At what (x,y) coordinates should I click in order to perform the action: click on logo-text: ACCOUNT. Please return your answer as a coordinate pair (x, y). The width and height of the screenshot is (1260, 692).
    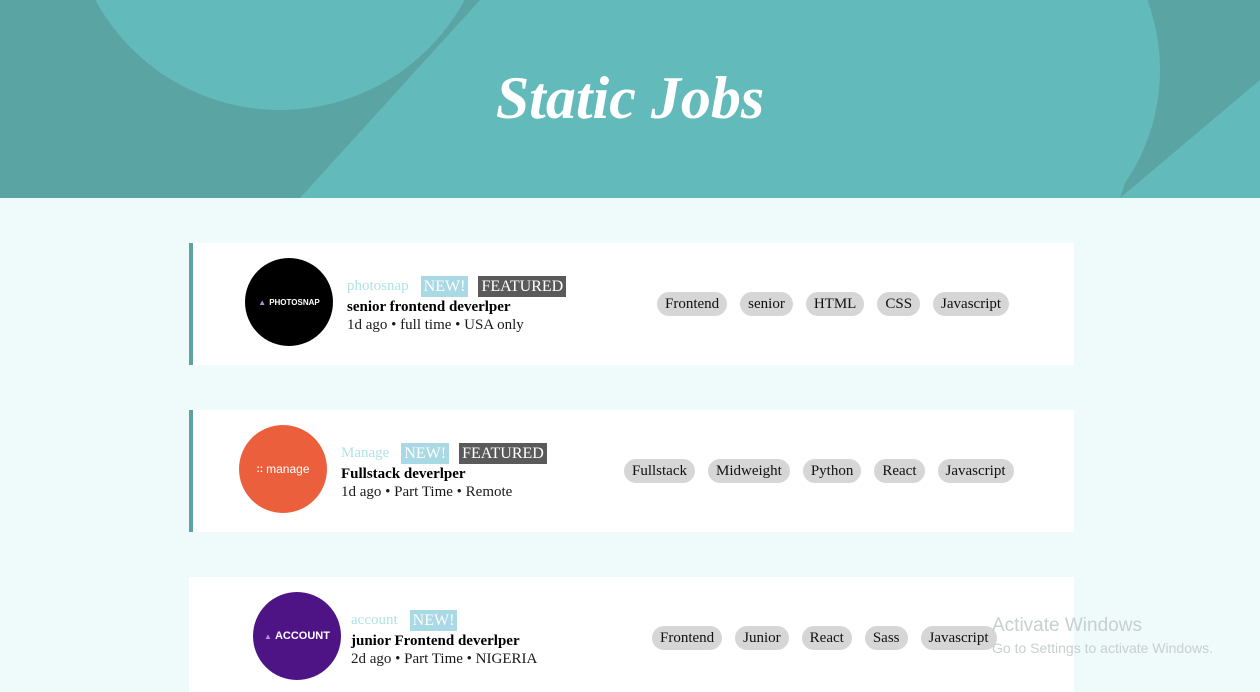
    Looking at the image, I should click on (302, 636).